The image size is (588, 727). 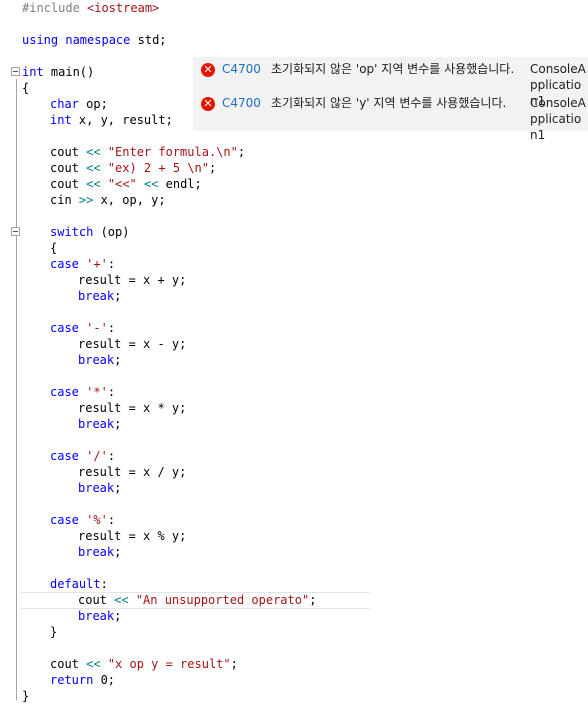 I want to click on code-line-decl-op: char op;, so click(x=79, y=104).